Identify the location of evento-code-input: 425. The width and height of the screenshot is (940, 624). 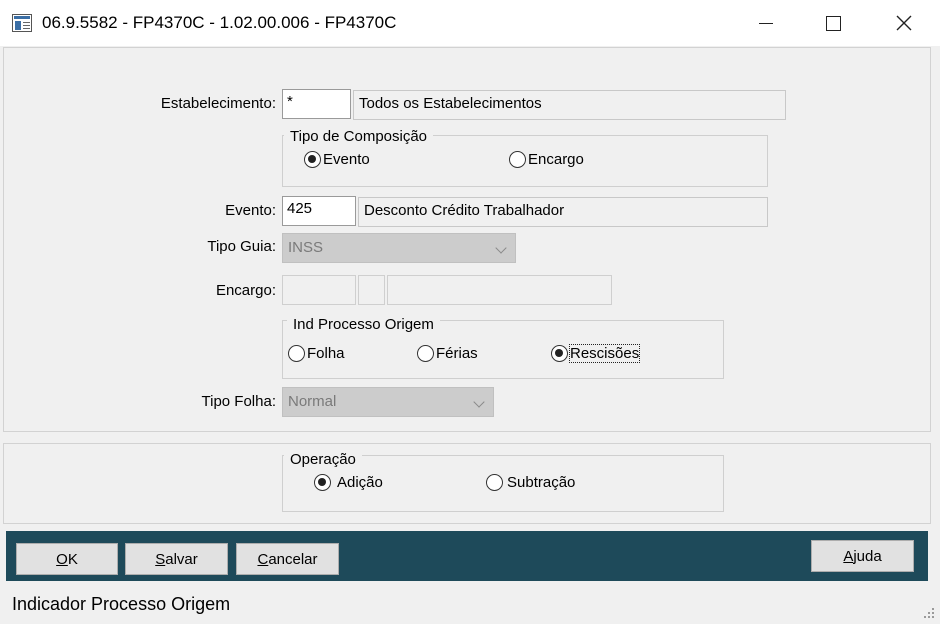
(319, 211).